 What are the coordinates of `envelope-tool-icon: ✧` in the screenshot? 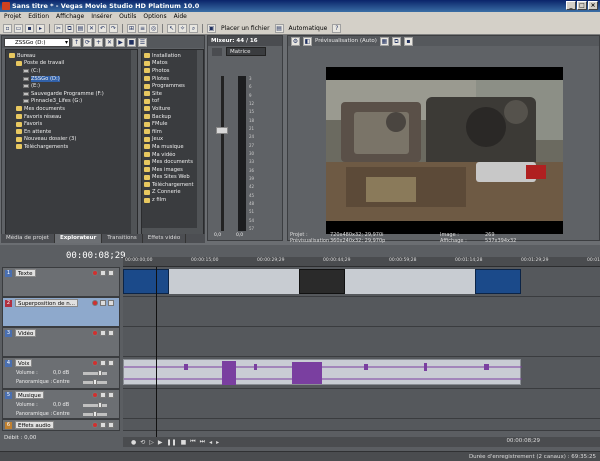 It's located at (182, 28).